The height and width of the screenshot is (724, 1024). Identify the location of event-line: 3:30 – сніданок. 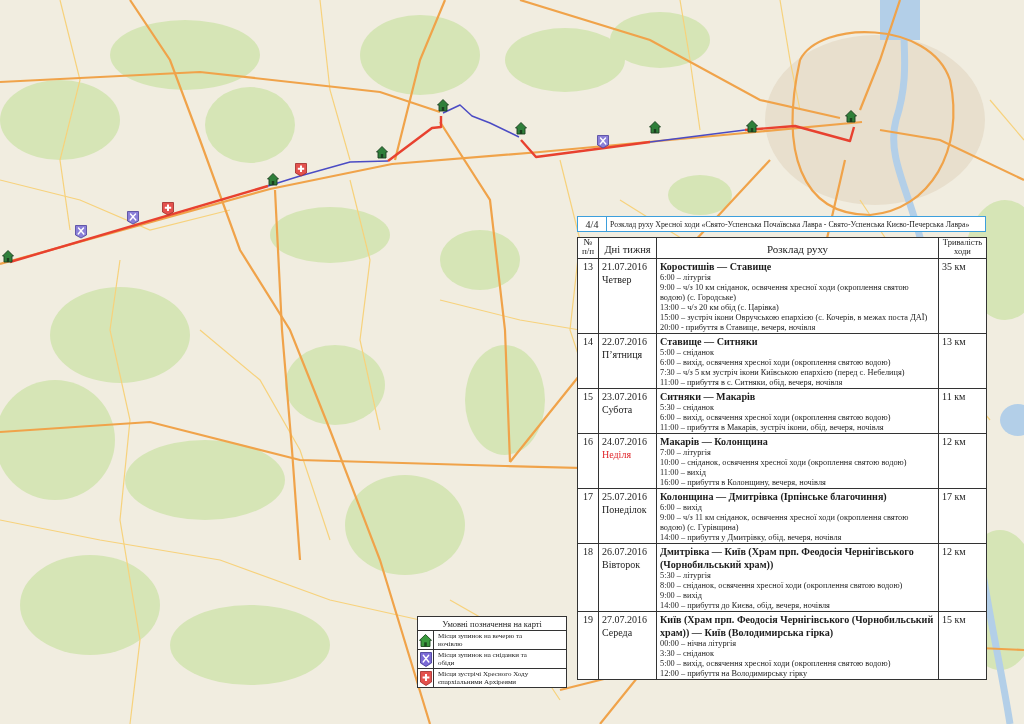
(687, 654).